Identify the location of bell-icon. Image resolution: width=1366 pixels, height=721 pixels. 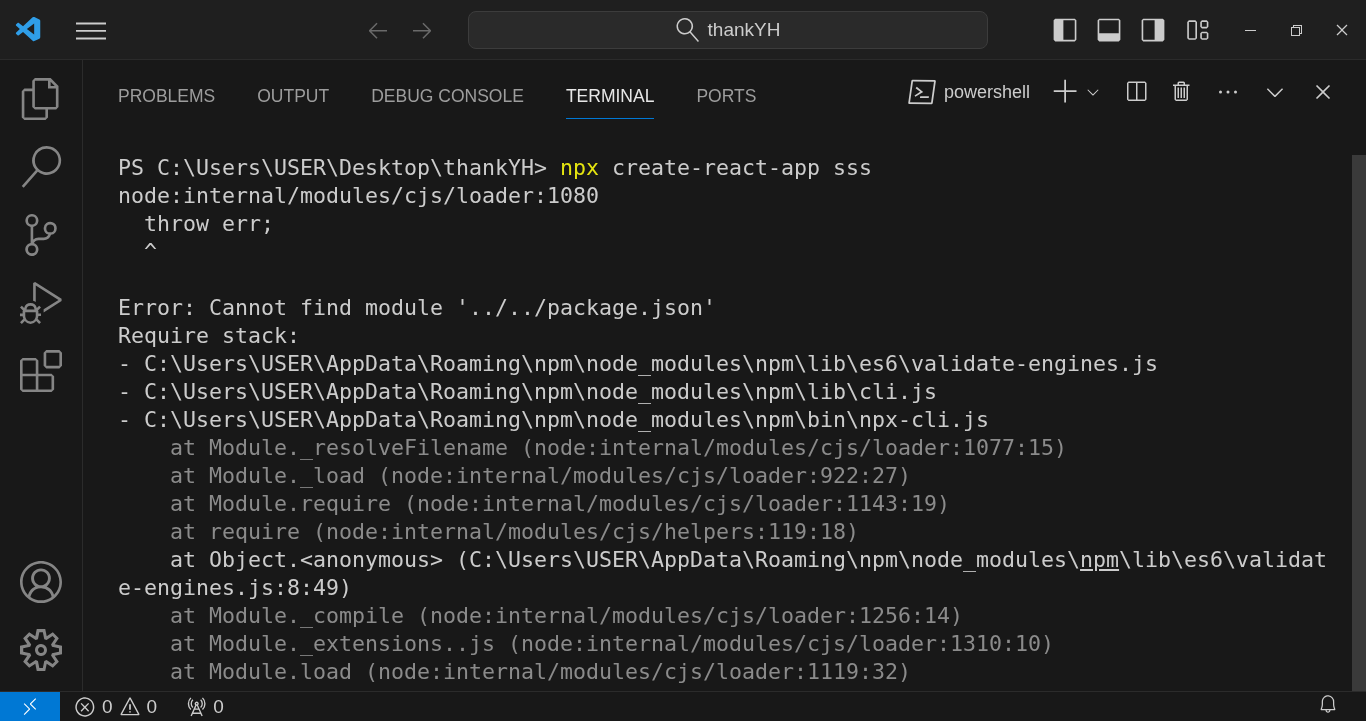
(1328, 704).